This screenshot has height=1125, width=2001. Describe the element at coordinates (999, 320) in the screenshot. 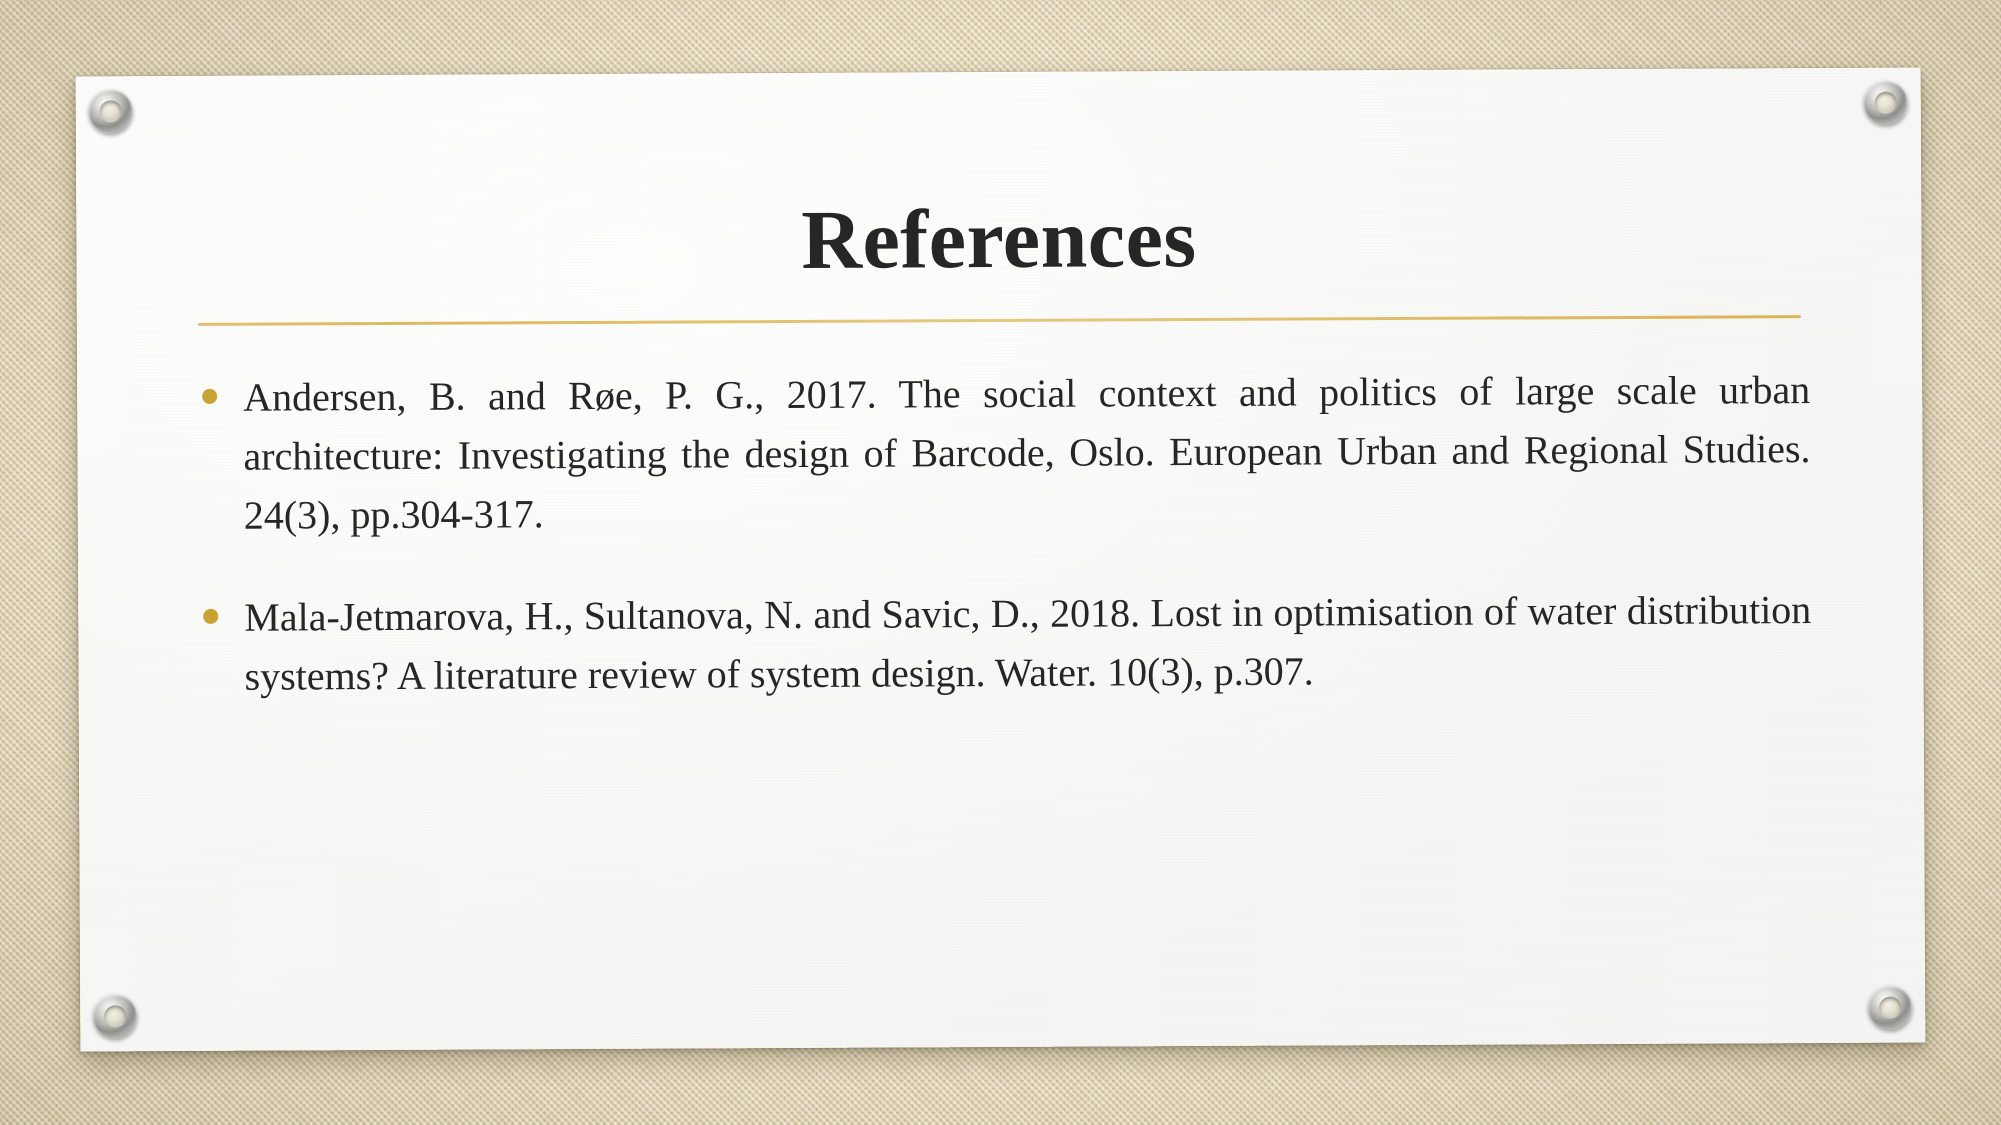

I see `title-divider` at that location.